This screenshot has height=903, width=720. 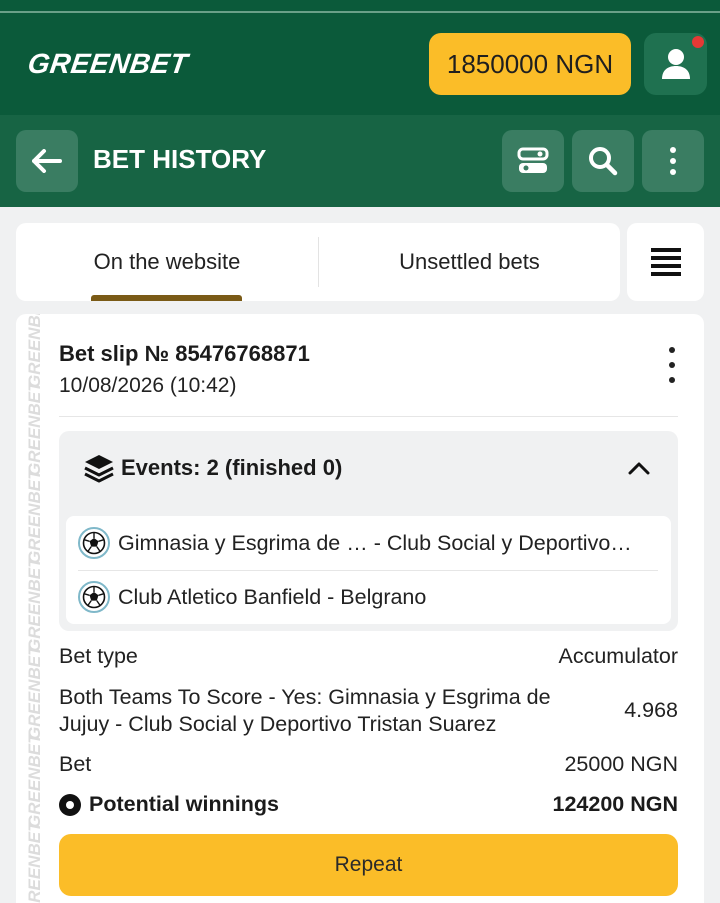 I want to click on list-menu-button, so click(x=665, y=262).